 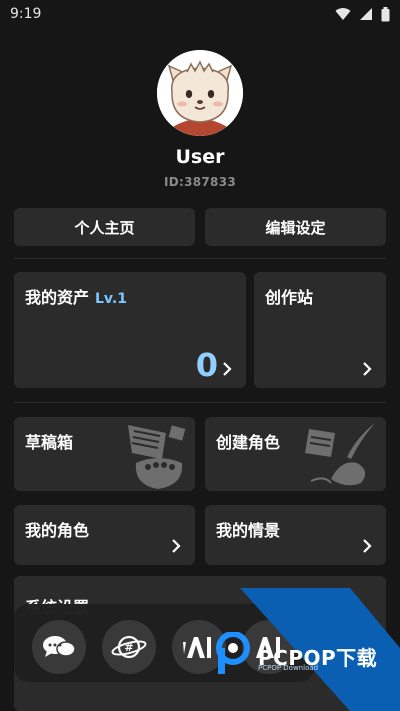 I want to click on username: User, so click(x=200, y=157).